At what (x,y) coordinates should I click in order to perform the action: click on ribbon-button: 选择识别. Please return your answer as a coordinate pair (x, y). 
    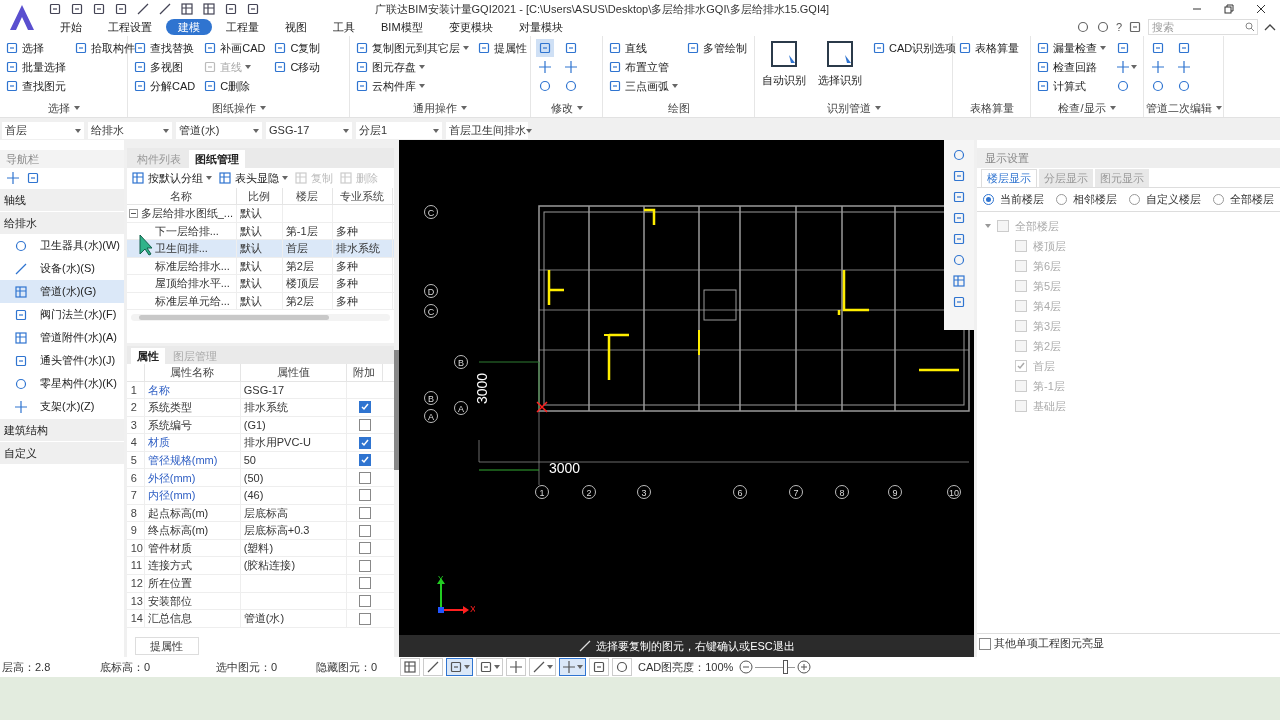
    Looking at the image, I should click on (840, 64).